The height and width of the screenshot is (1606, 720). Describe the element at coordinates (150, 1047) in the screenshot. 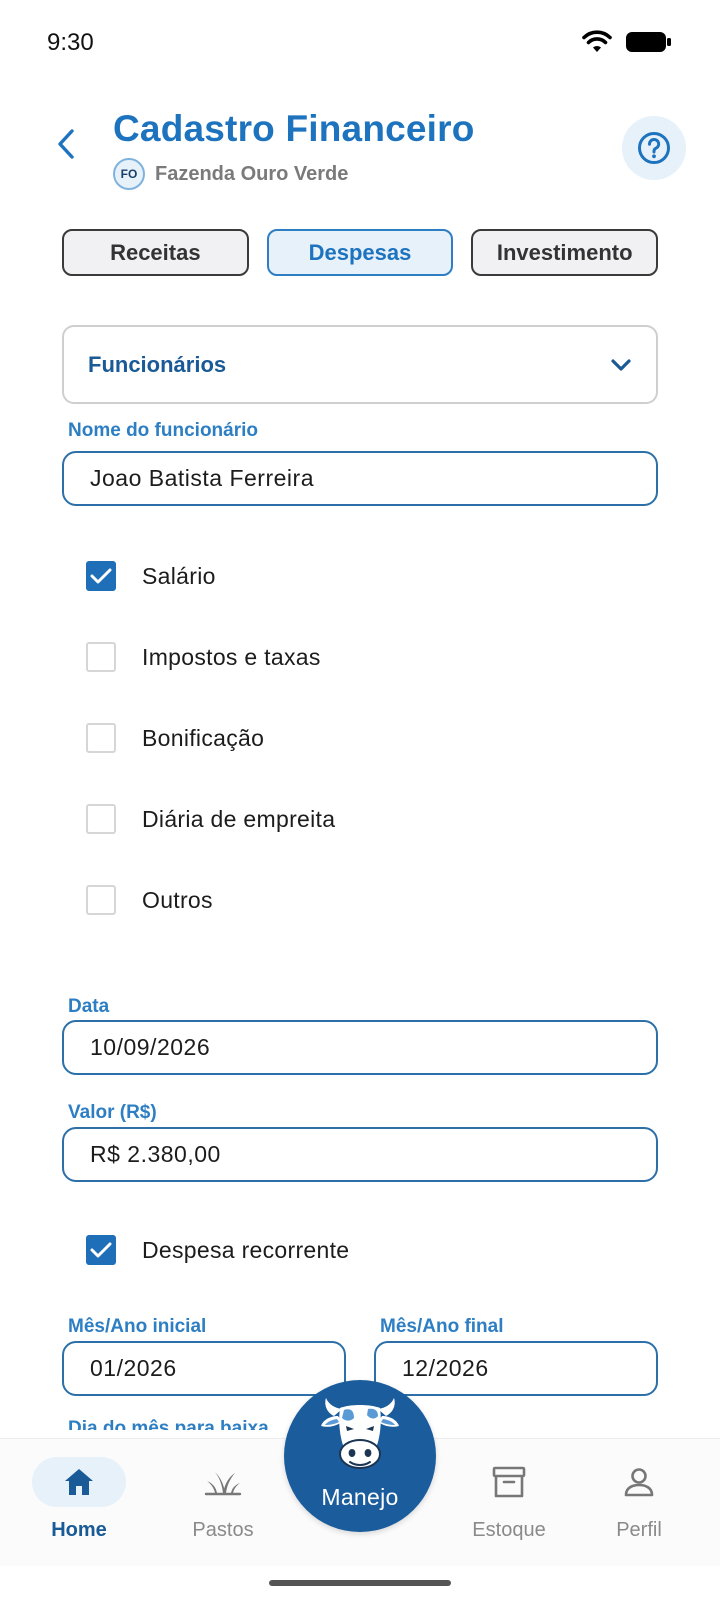

I see `date-value: 10/09/2026` at that location.